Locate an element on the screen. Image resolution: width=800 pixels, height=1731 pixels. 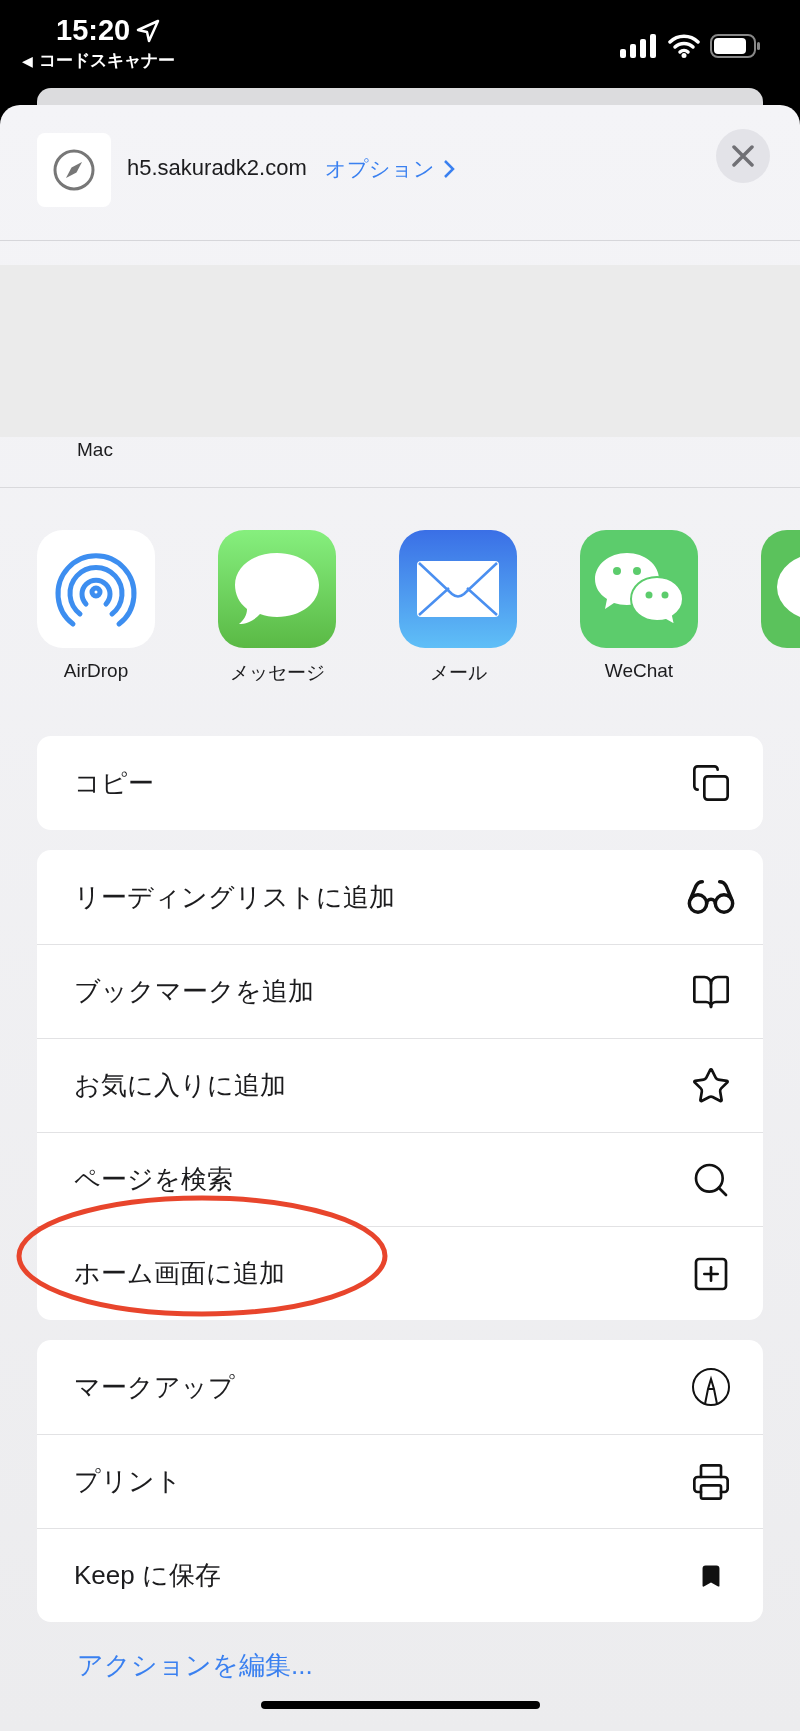
signal-icon is located at coordinates (639, 46).